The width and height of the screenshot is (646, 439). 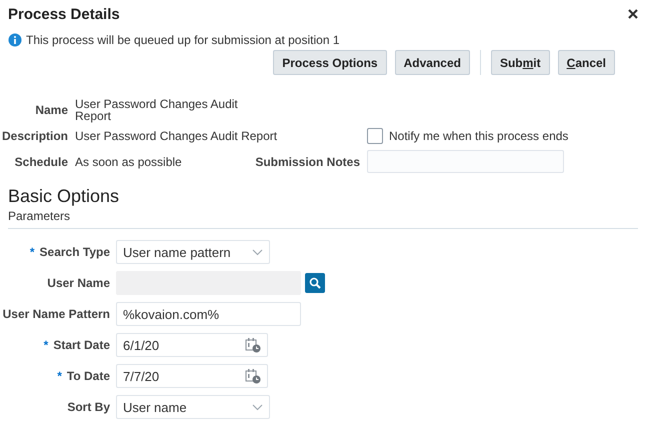 I want to click on search-icon, so click(x=315, y=283).